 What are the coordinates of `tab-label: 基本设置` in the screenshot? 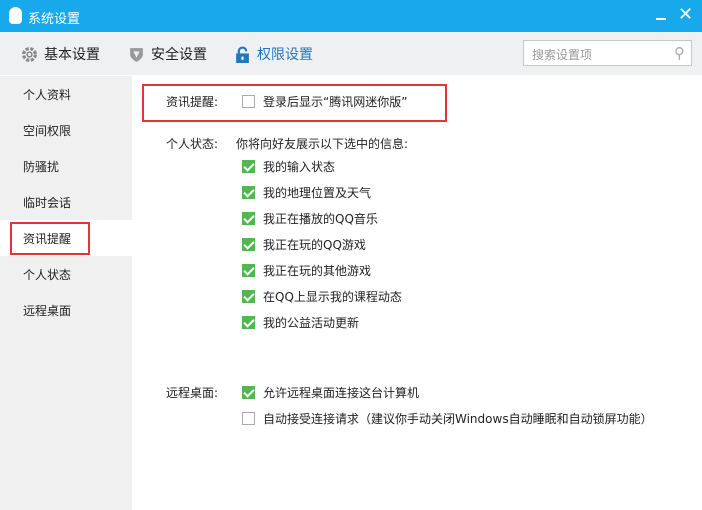 It's located at (72, 55).